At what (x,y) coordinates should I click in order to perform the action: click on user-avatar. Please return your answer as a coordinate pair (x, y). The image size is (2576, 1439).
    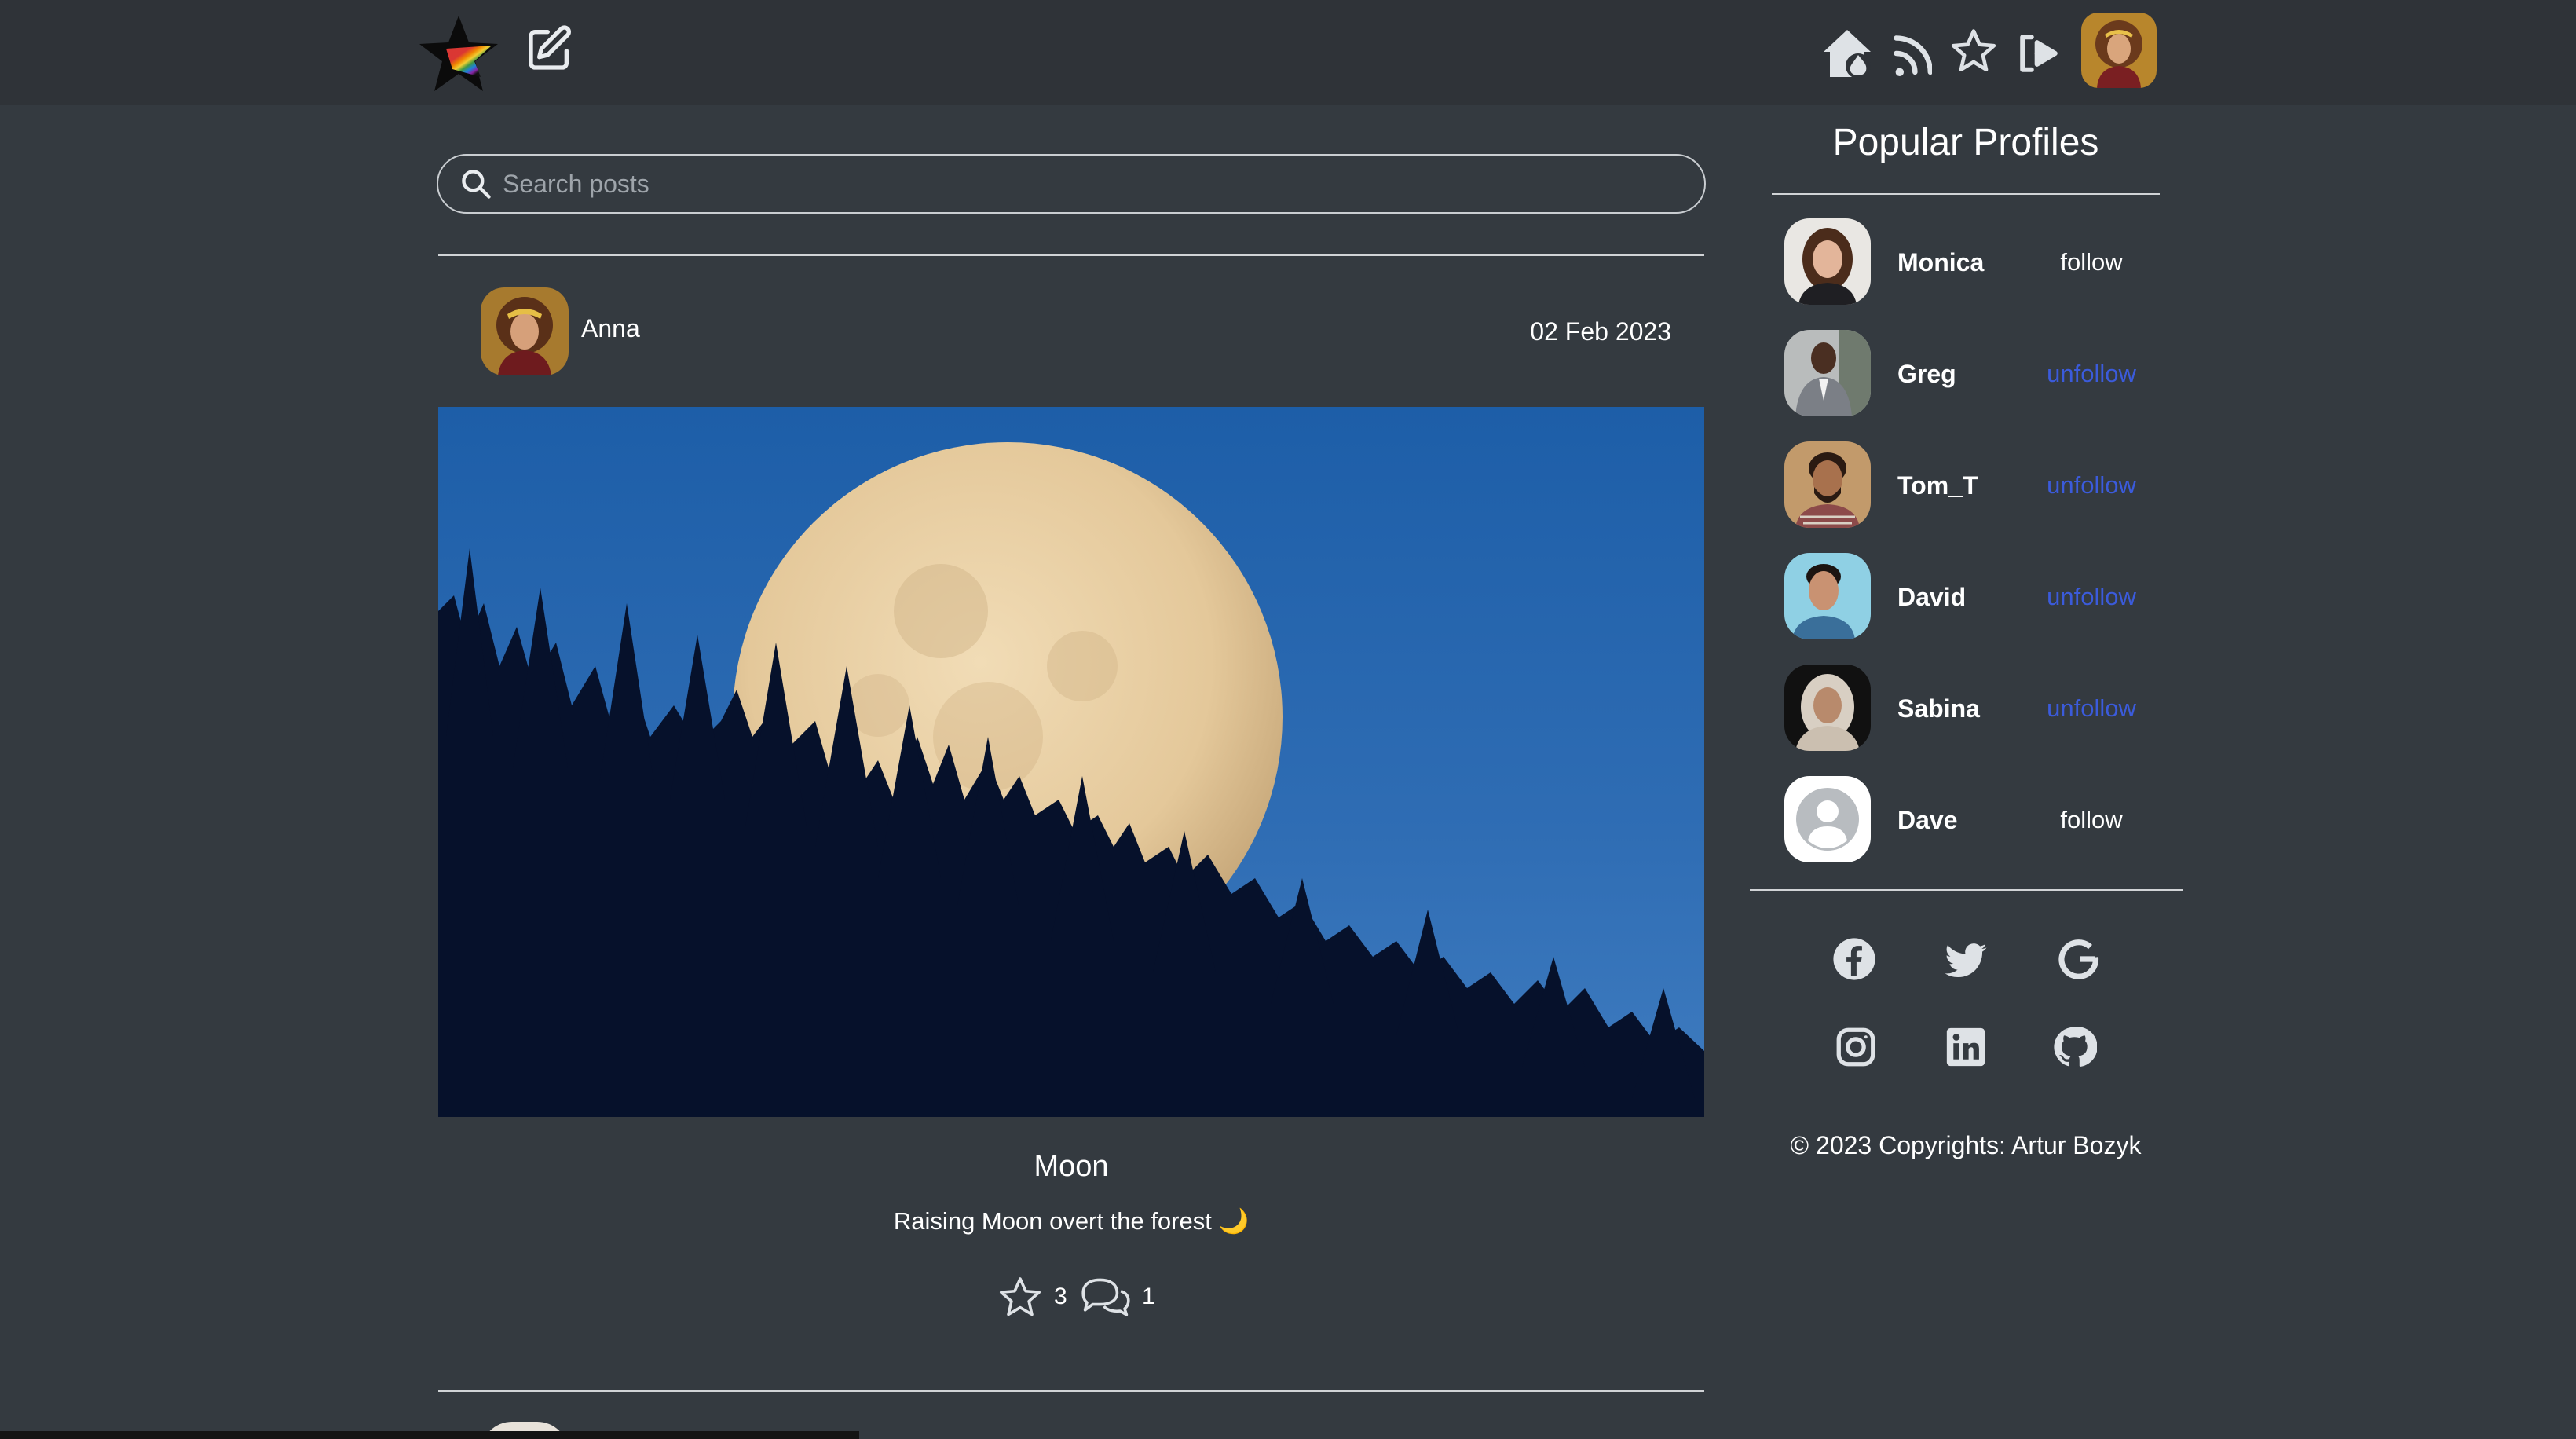
    Looking at the image, I should click on (2119, 50).